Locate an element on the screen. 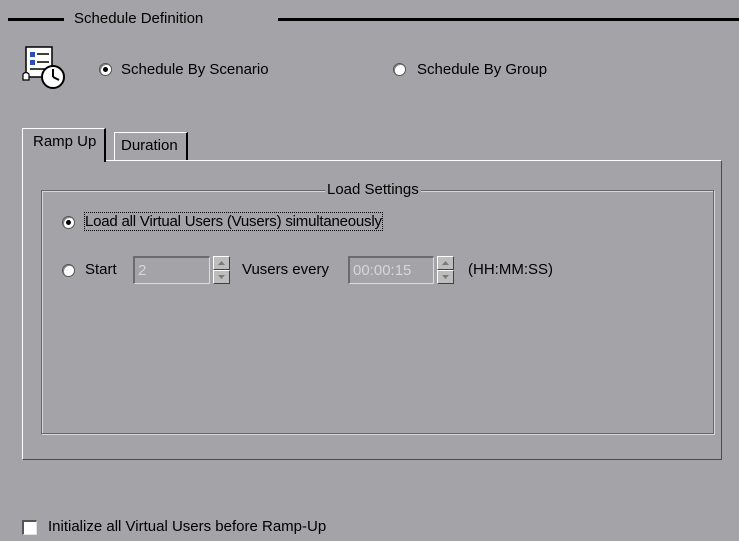 Image resolution: width=739 pixels, height=541 pixels. schedule-by-group-radio is located at coordinates (399, 69).